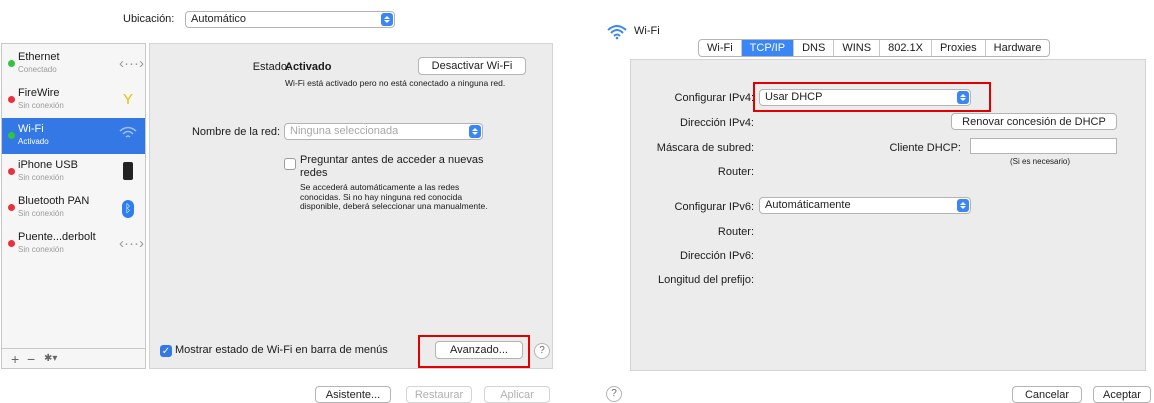 The height and width of the screenshot is (403, 1154). What do you see at coordinates (73, 172) in the screenshot?
I see `service-item-iphone-usb: iPhone USB Sin conexión` at bounding box center [73, 172].